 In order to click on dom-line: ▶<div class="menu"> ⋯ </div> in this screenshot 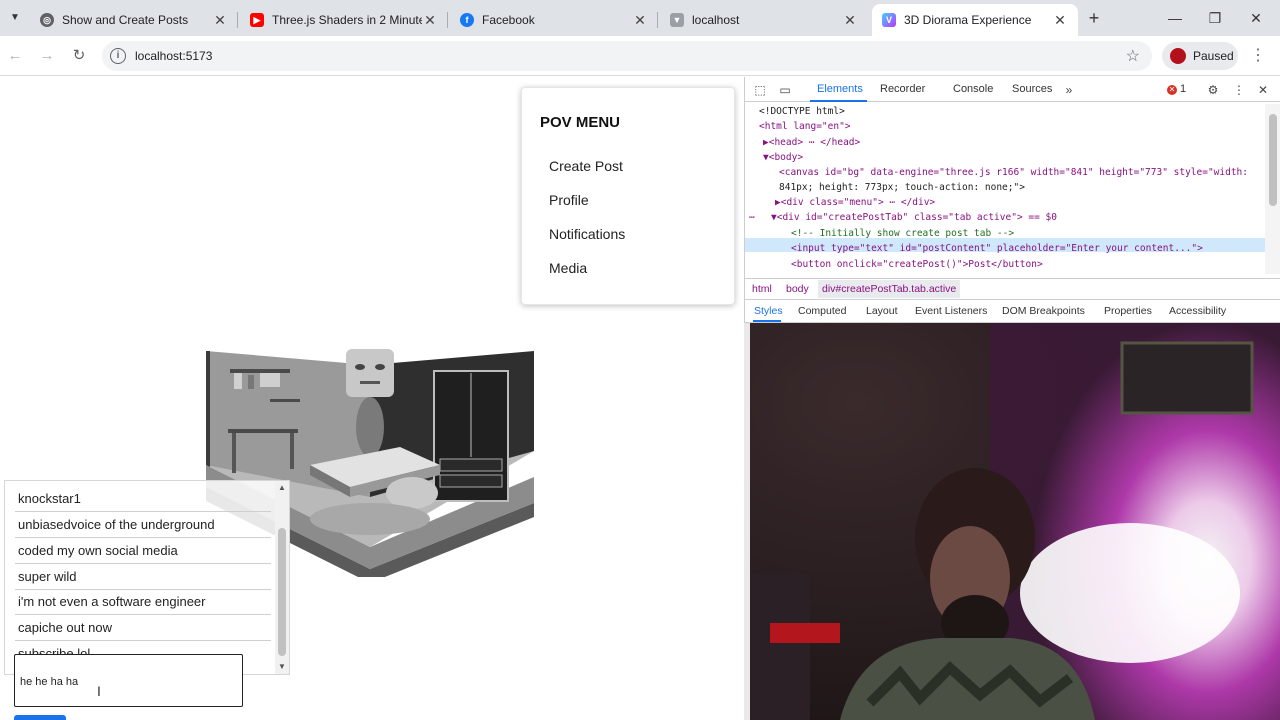, I will do `click(855, 202)`.